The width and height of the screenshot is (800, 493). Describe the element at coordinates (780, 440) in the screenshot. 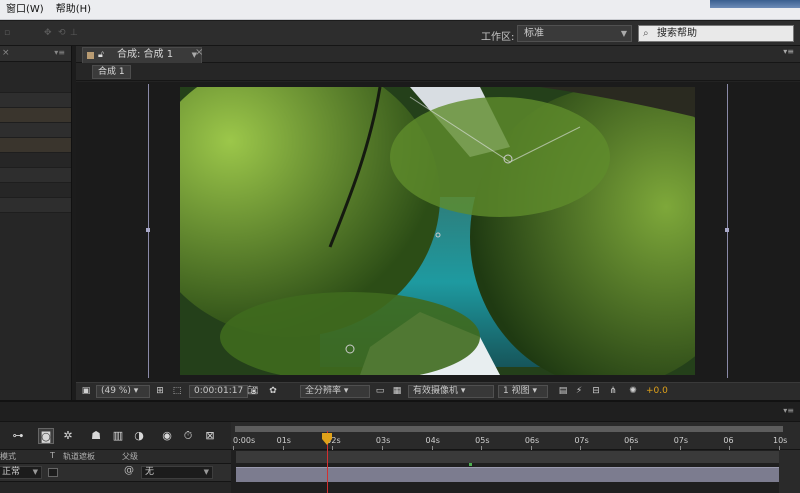

I see `ruler-tick-label: 10s` at that location.